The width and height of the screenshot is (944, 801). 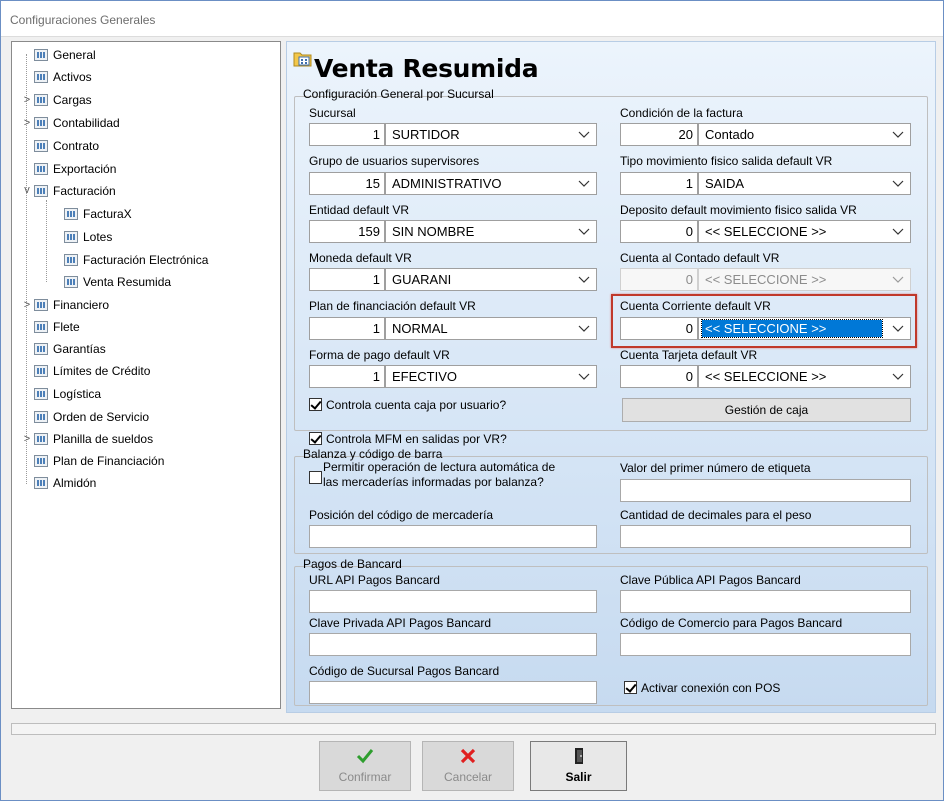 What do you see at coordinates (315, 477) in the screenshot?
I see `checkbox-unchecked-icon` at bounding box center [315, 477].